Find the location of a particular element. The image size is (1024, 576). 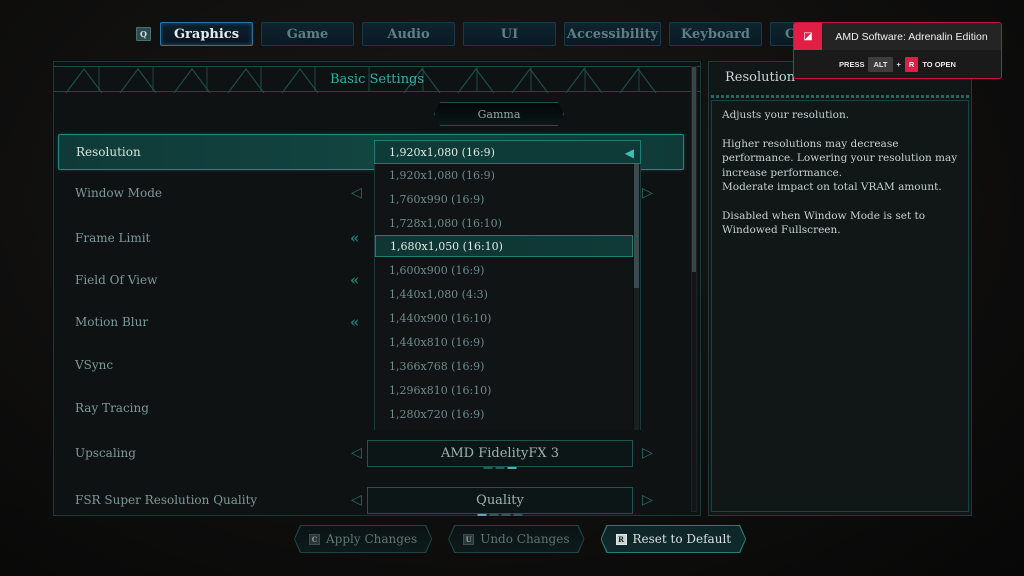

amd-overlay-header: ◪ AMD Software: Adrenalin Edition is located at coordinates (897, 36).